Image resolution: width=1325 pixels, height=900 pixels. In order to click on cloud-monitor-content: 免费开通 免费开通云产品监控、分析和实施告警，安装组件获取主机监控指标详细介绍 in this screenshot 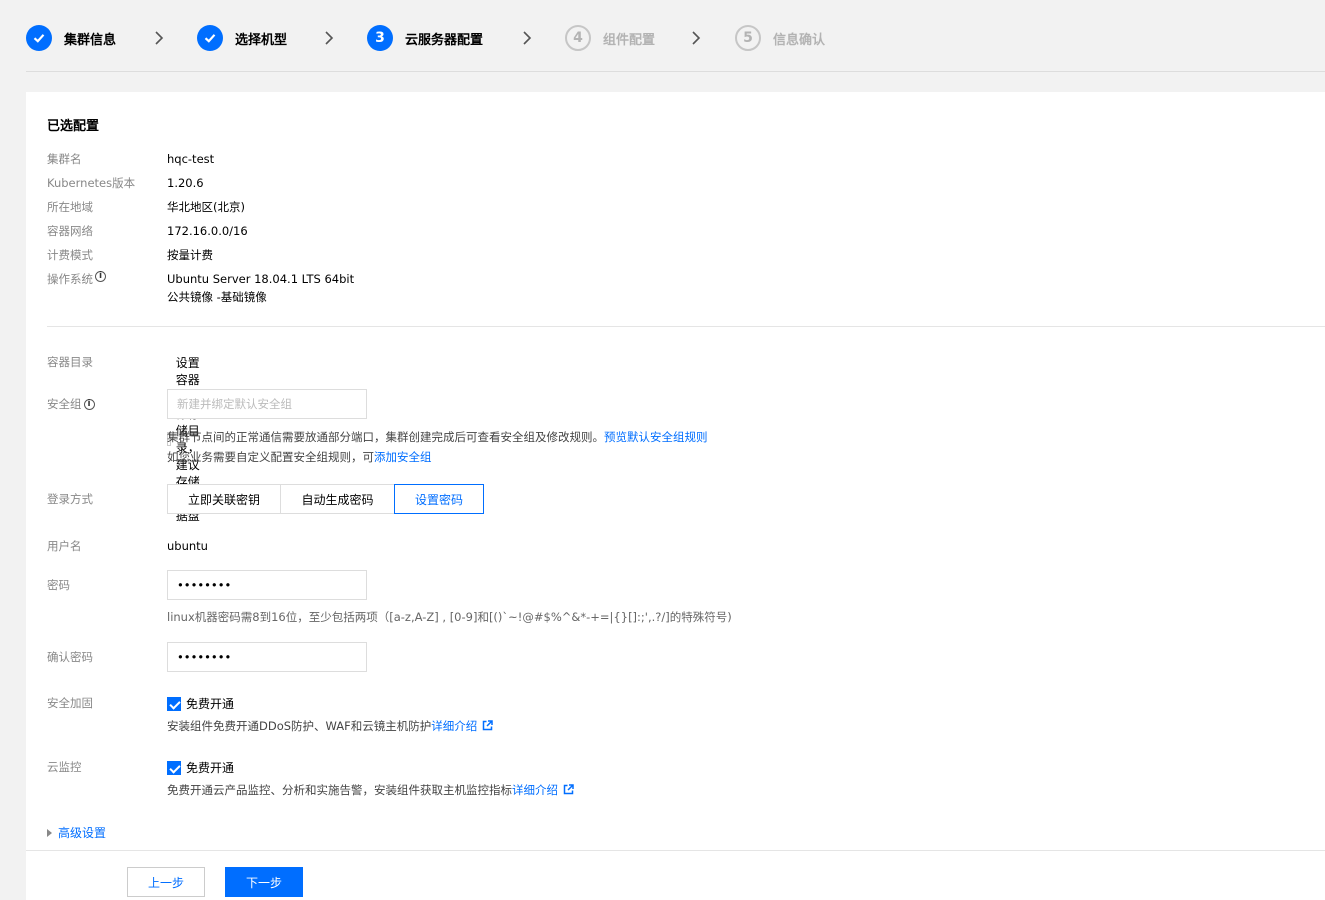, I will do `click(370, 779)`.